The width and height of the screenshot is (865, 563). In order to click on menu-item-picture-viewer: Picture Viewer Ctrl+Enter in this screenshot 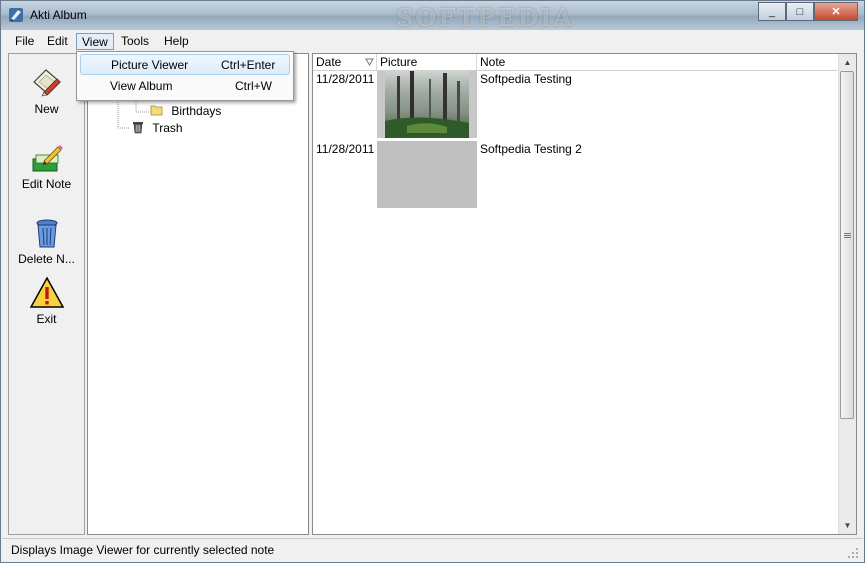, I will do `click(185, 64)`.